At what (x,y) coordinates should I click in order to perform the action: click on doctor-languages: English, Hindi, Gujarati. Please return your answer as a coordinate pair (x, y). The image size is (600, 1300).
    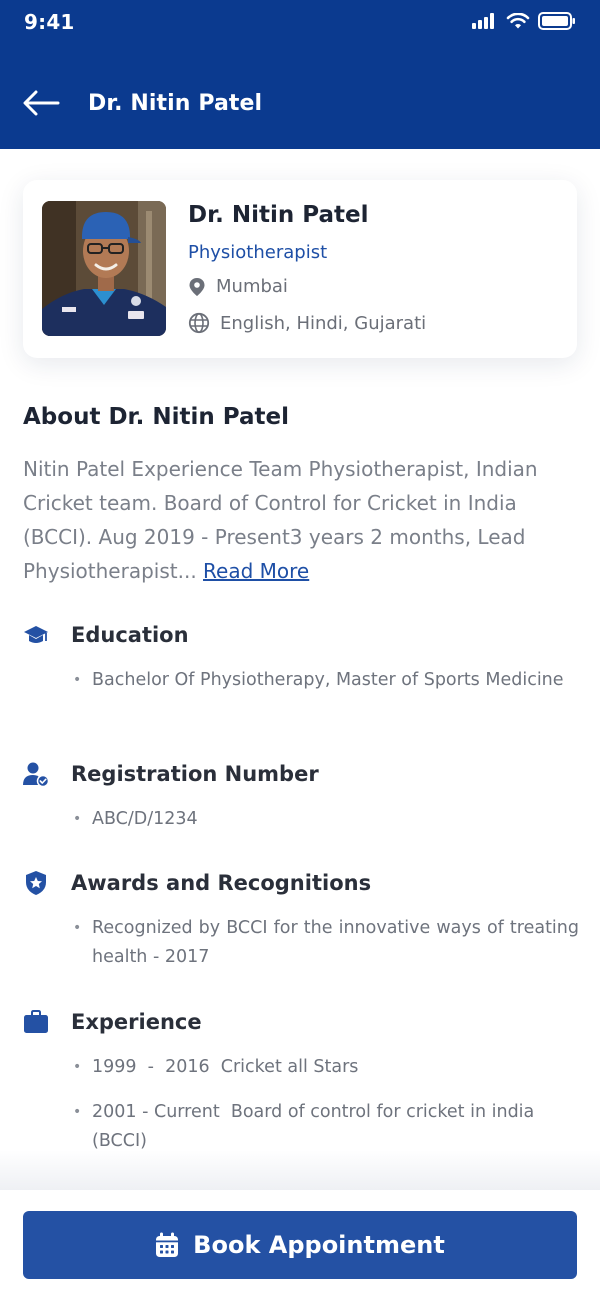
    Looking at the image, I should click on (307, 323).